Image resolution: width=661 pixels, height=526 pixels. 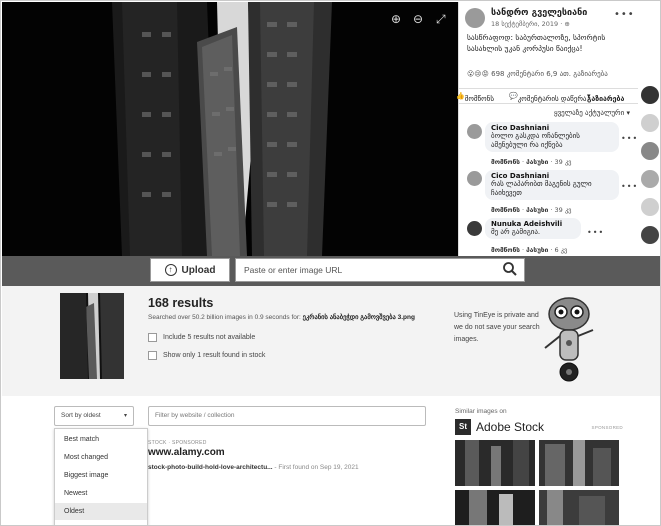 I want to click on adobe-stock-header: St Adobe Stock SPONSORED, so click(x=539, y=427).